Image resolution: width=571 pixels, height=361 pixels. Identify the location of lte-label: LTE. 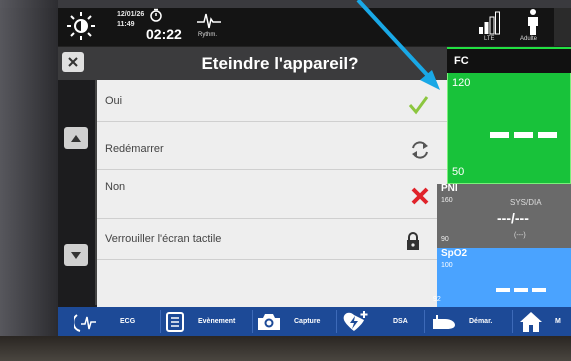
(489, 39).